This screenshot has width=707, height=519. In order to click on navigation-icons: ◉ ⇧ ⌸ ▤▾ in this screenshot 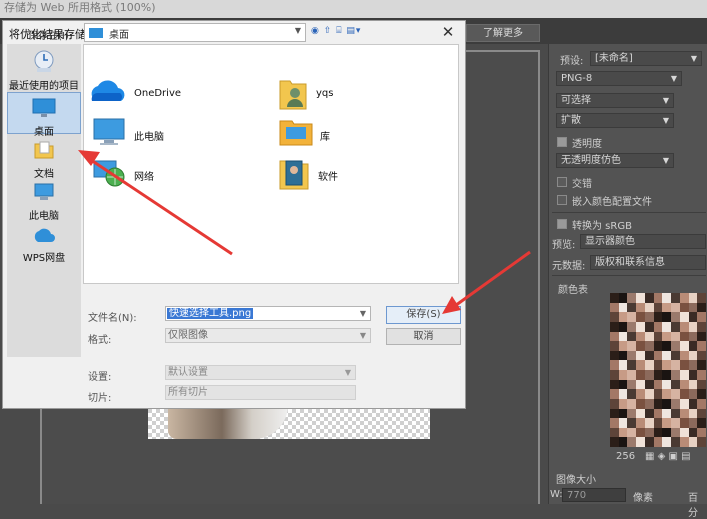, I will do `click(336, 31)`.